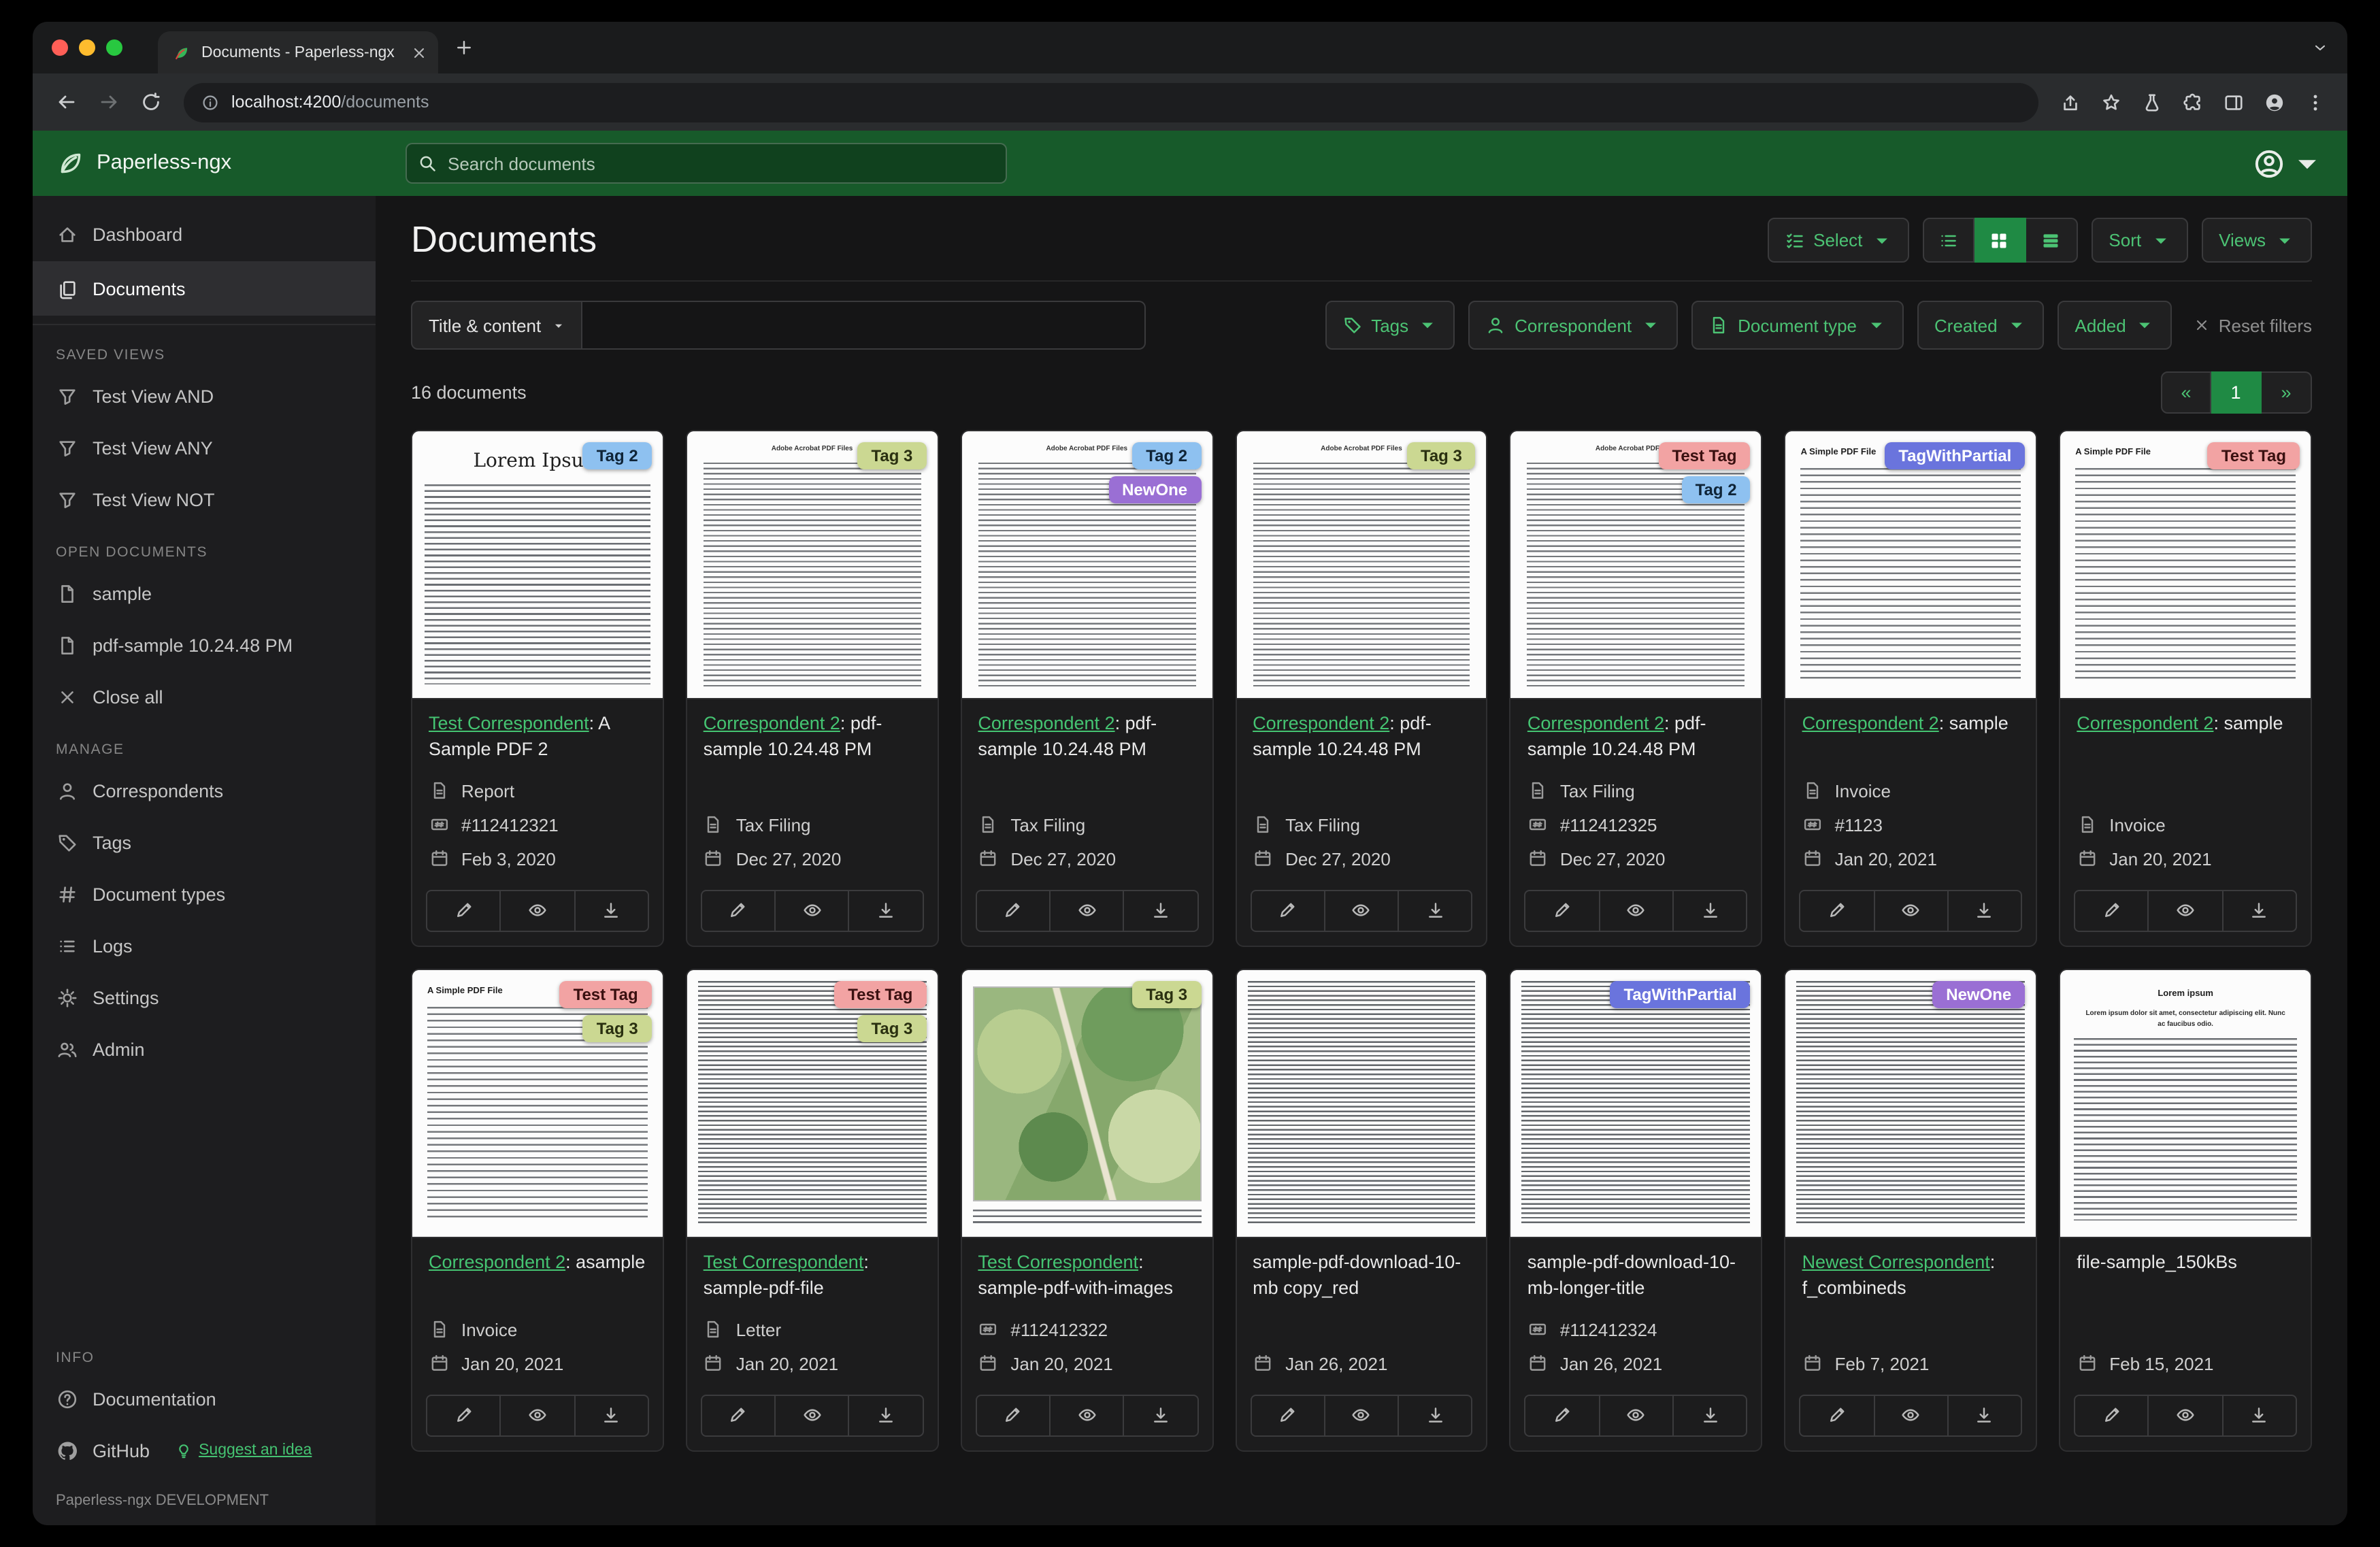 The image size is (2380, 1547). I want to click on reset-filters-button: Reset filters, so click(2253, 325).